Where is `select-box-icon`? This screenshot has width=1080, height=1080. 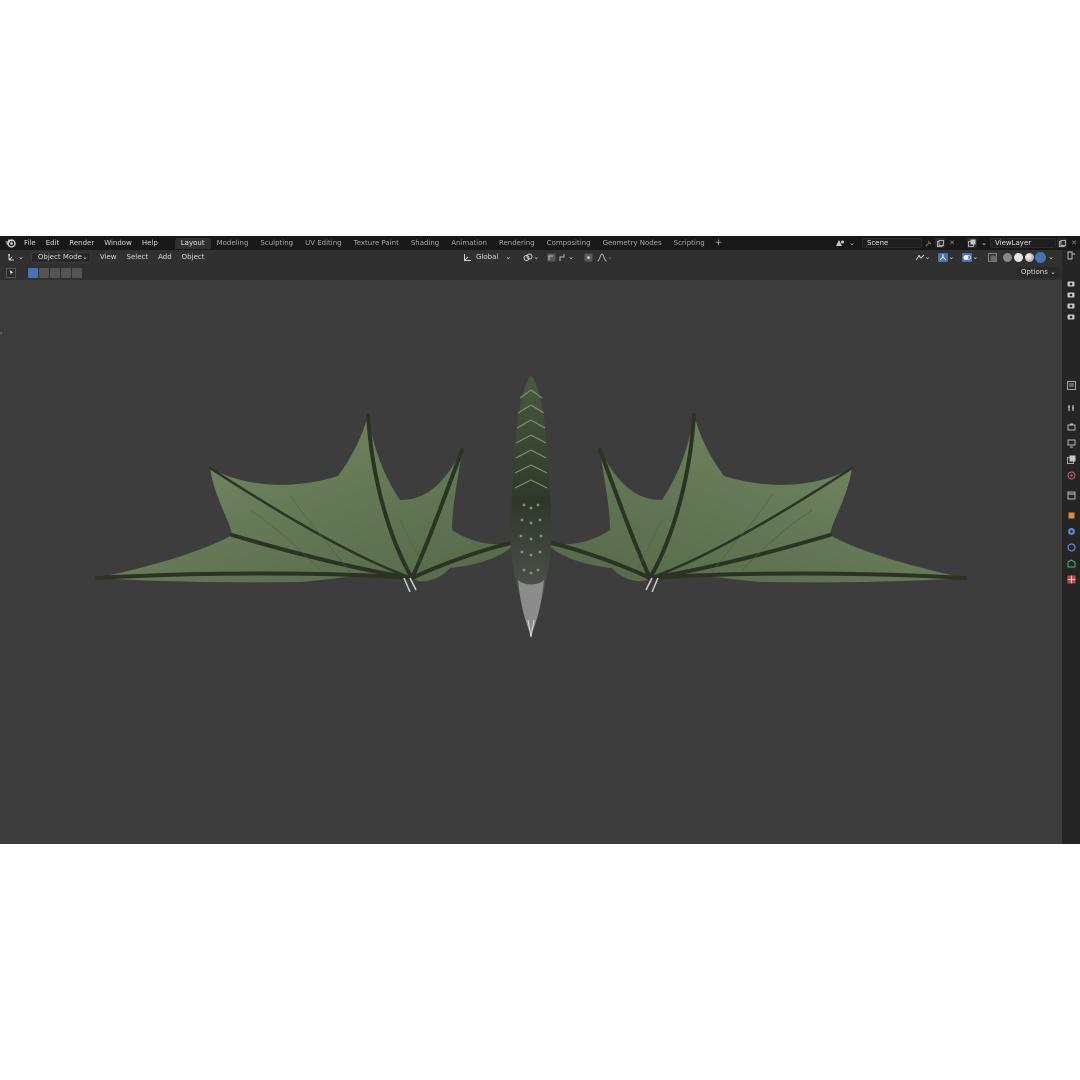 select-box-icon is located at coordinates (11, 272).